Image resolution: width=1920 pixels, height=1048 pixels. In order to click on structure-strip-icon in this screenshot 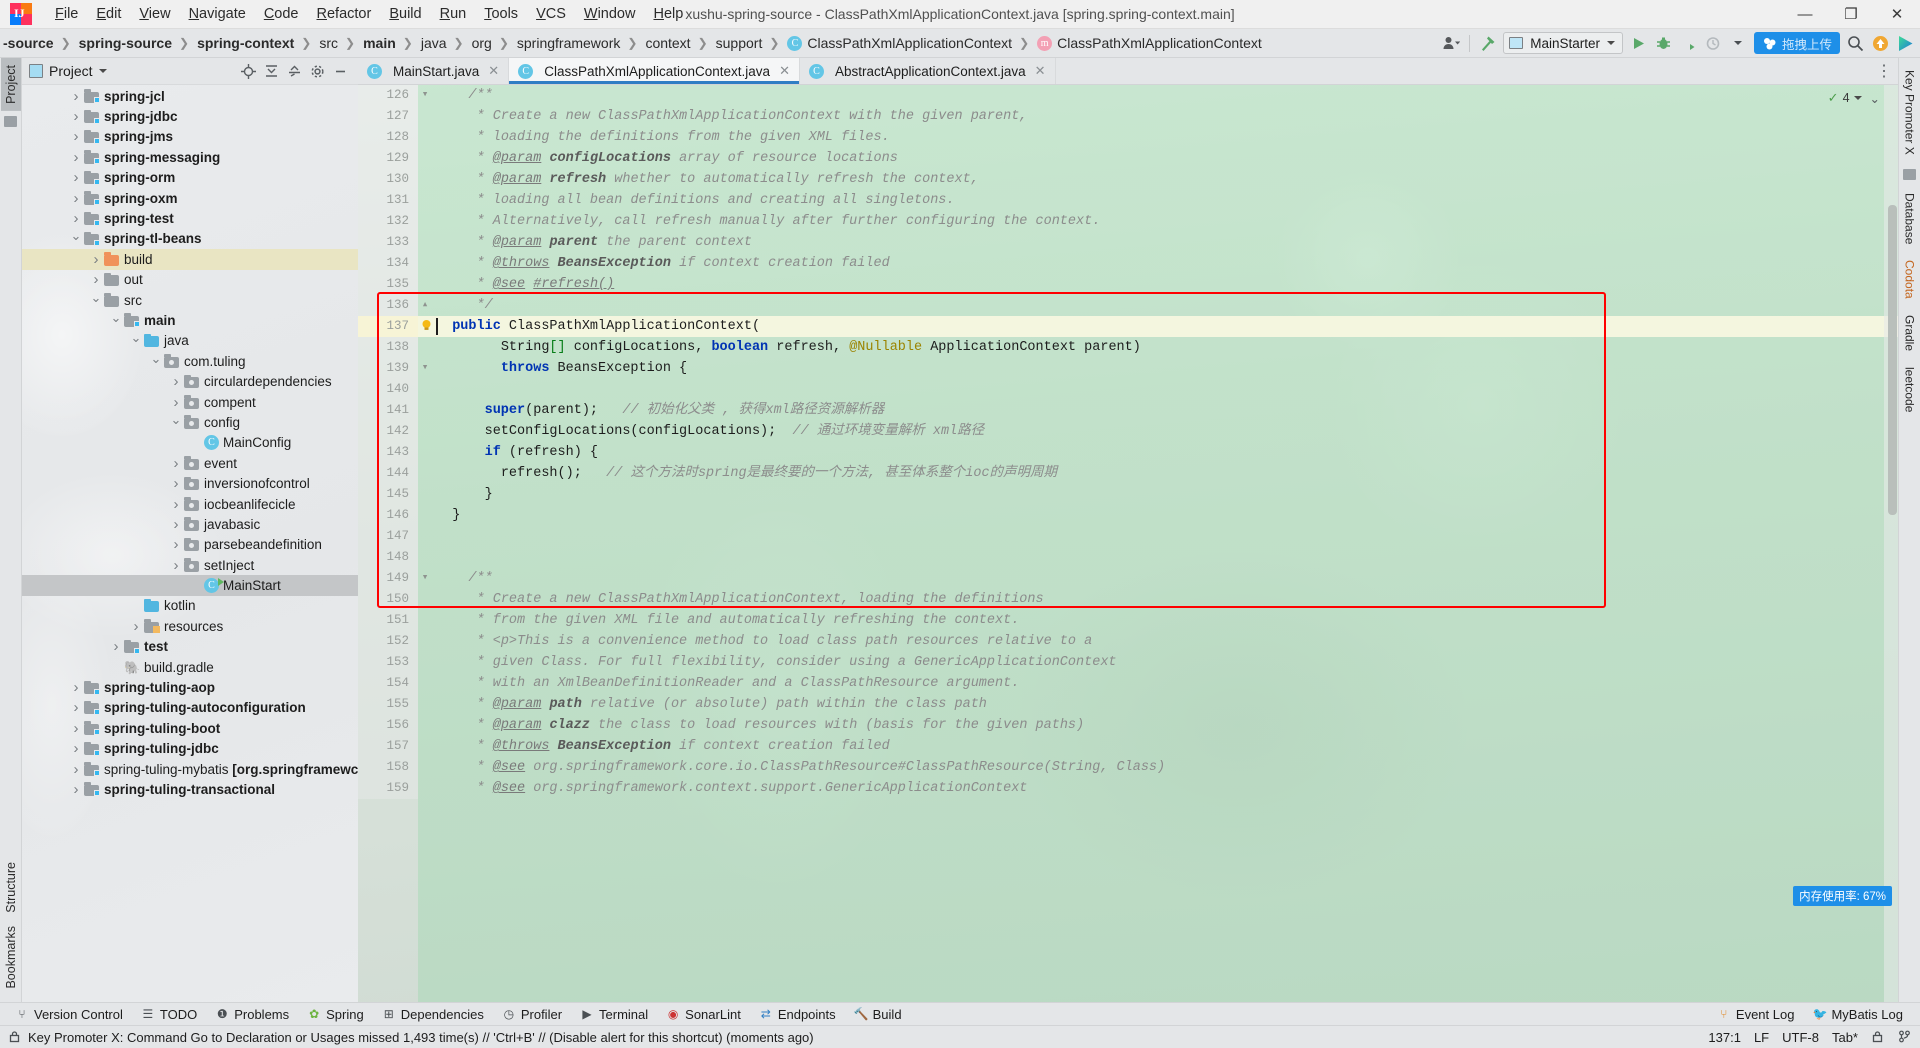, I will do `click(10, 121)`.